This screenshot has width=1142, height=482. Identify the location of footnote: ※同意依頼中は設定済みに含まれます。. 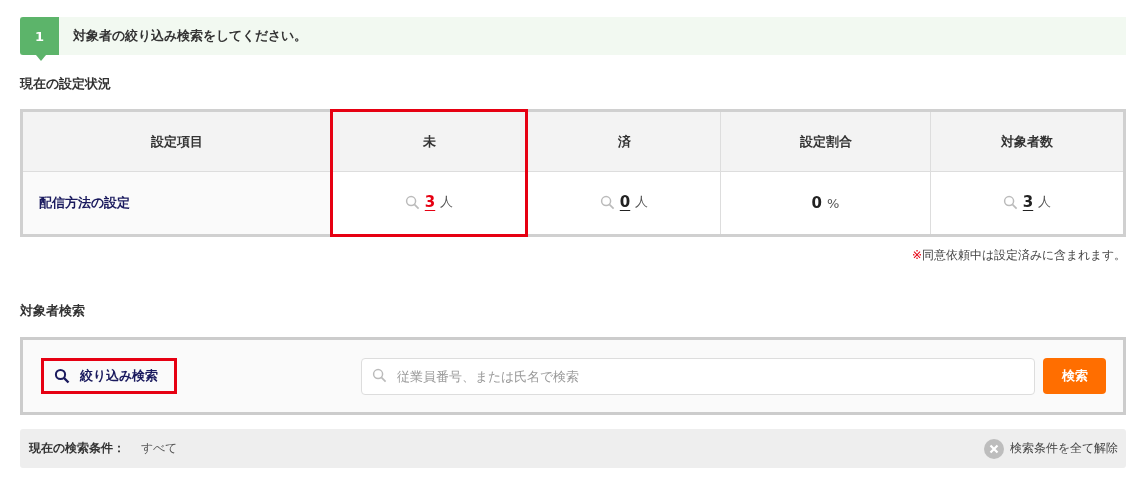
(1018, 255).